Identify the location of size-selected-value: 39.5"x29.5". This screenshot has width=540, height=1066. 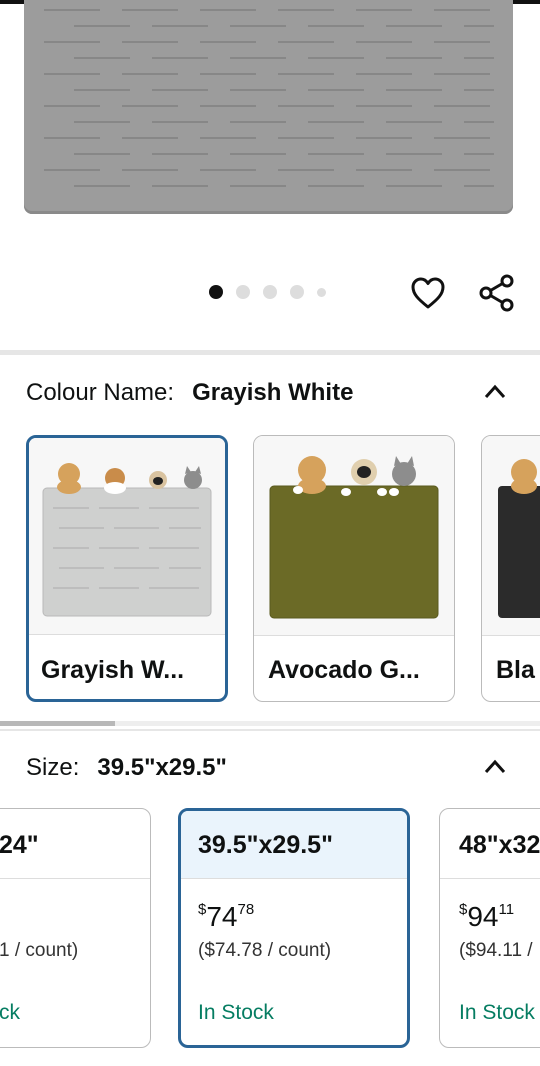
(162, 767).